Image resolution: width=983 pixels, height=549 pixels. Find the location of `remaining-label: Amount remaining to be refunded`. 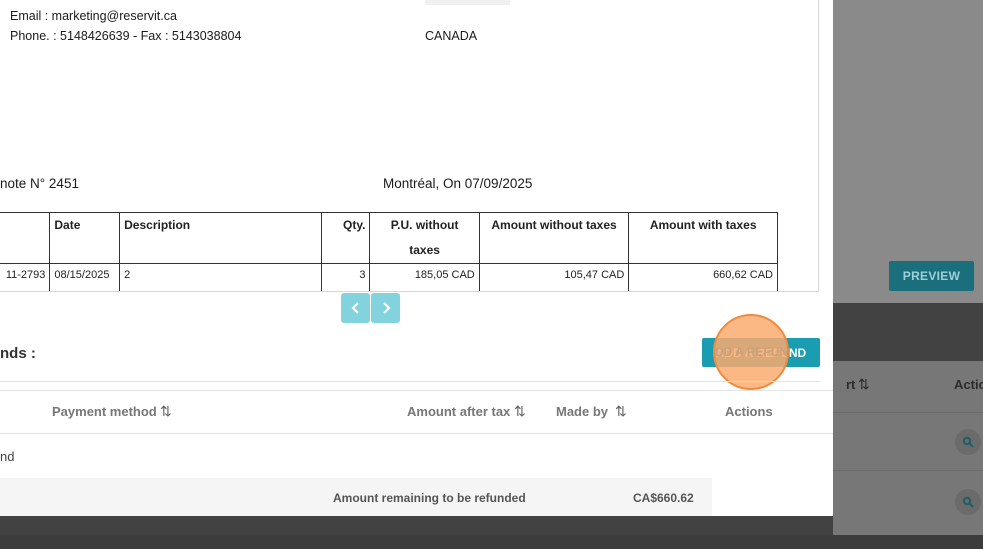

remaining-label: Amount remaining to be refunded is located at coordinates (429, 498).